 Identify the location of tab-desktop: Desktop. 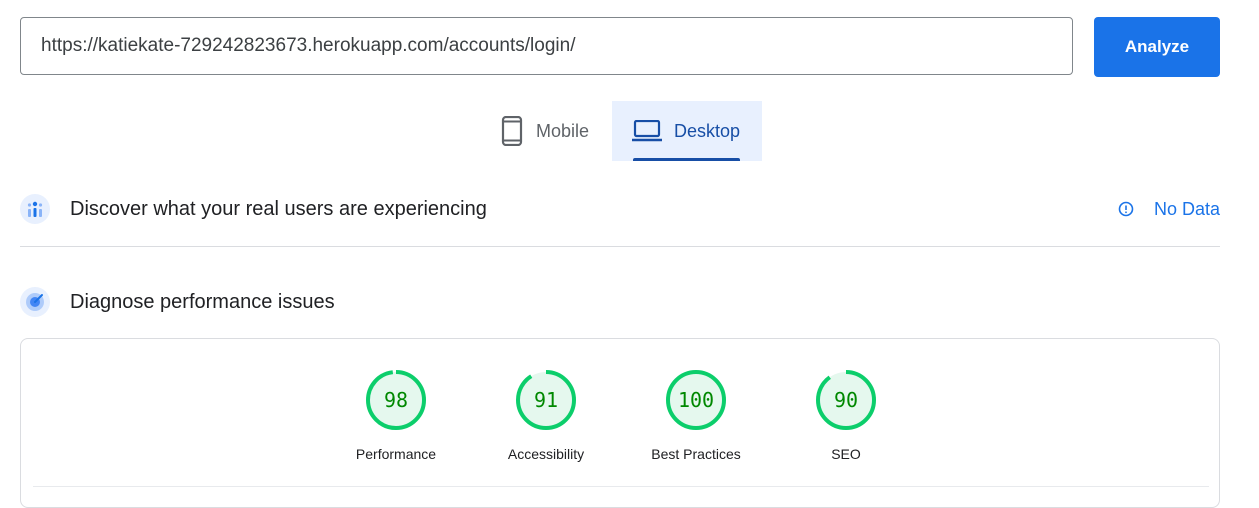
(687, 131).